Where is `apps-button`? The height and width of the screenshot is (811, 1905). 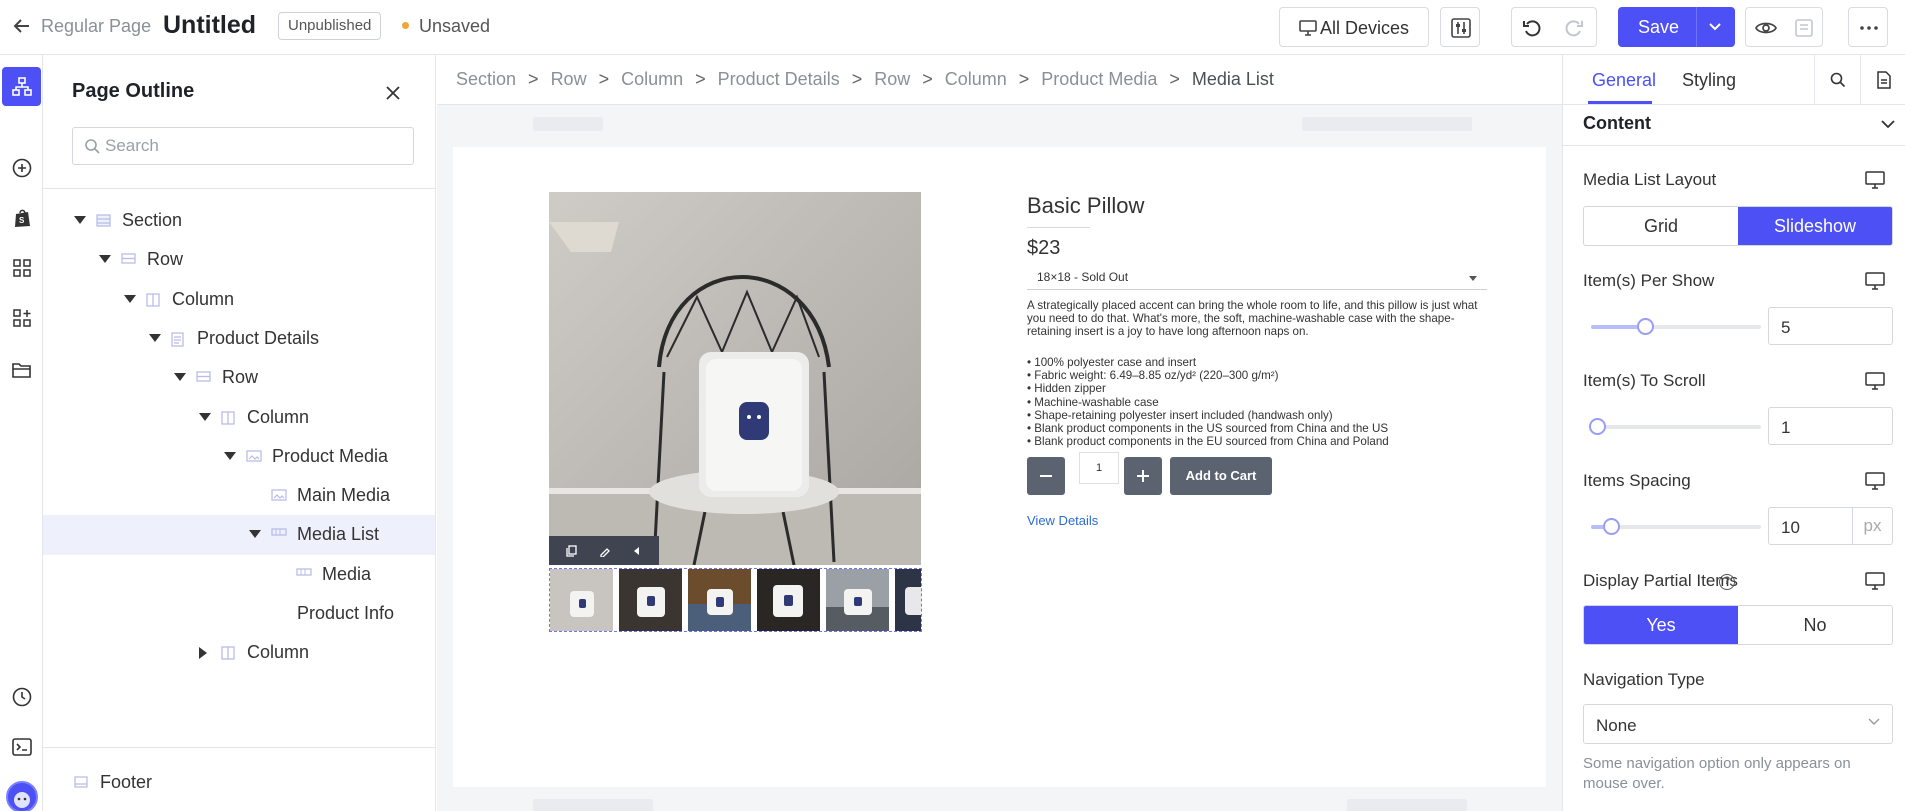 apps-button is located at coordinates (21, 267).